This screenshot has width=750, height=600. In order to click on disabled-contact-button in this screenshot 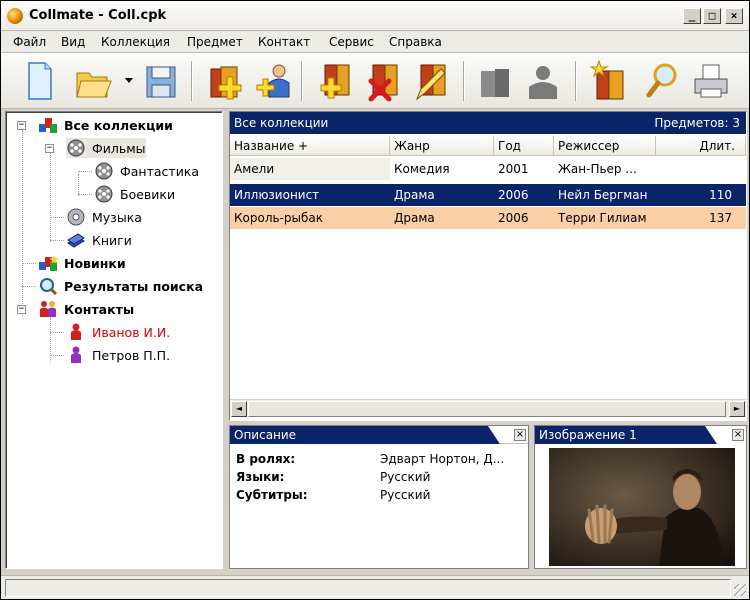, I will do `click(541, 81)`.